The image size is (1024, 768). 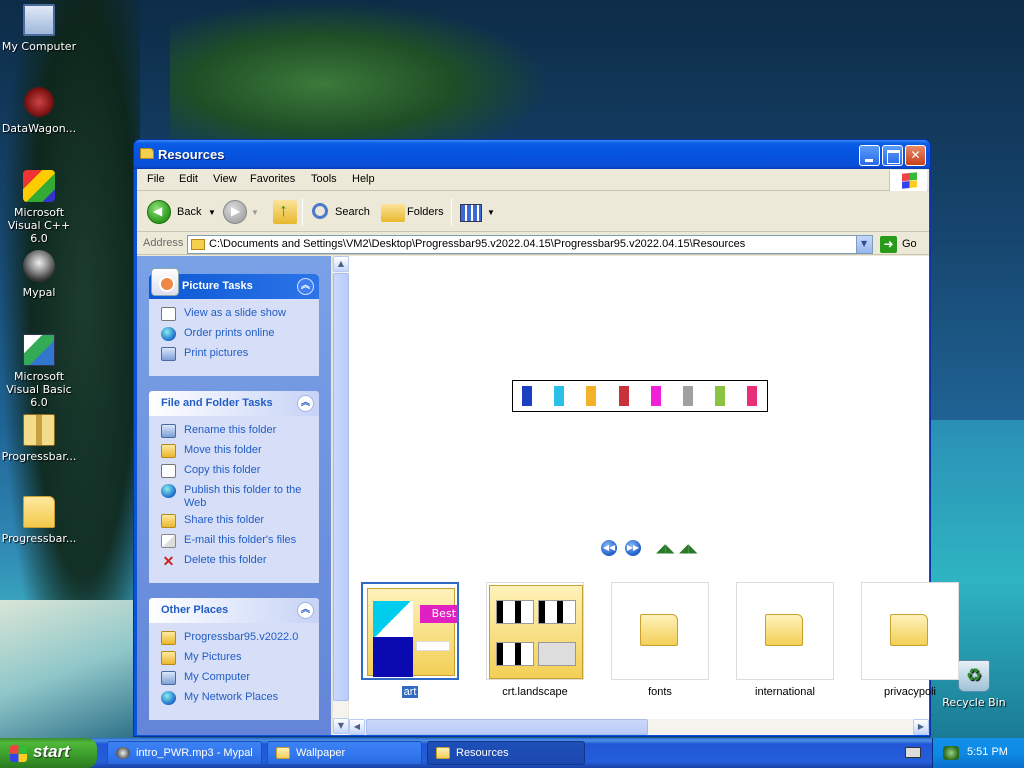 What do you see at coordinates (51, 751) in the screenshot?
I see `start-label: start` at bounding box center [51, 751].